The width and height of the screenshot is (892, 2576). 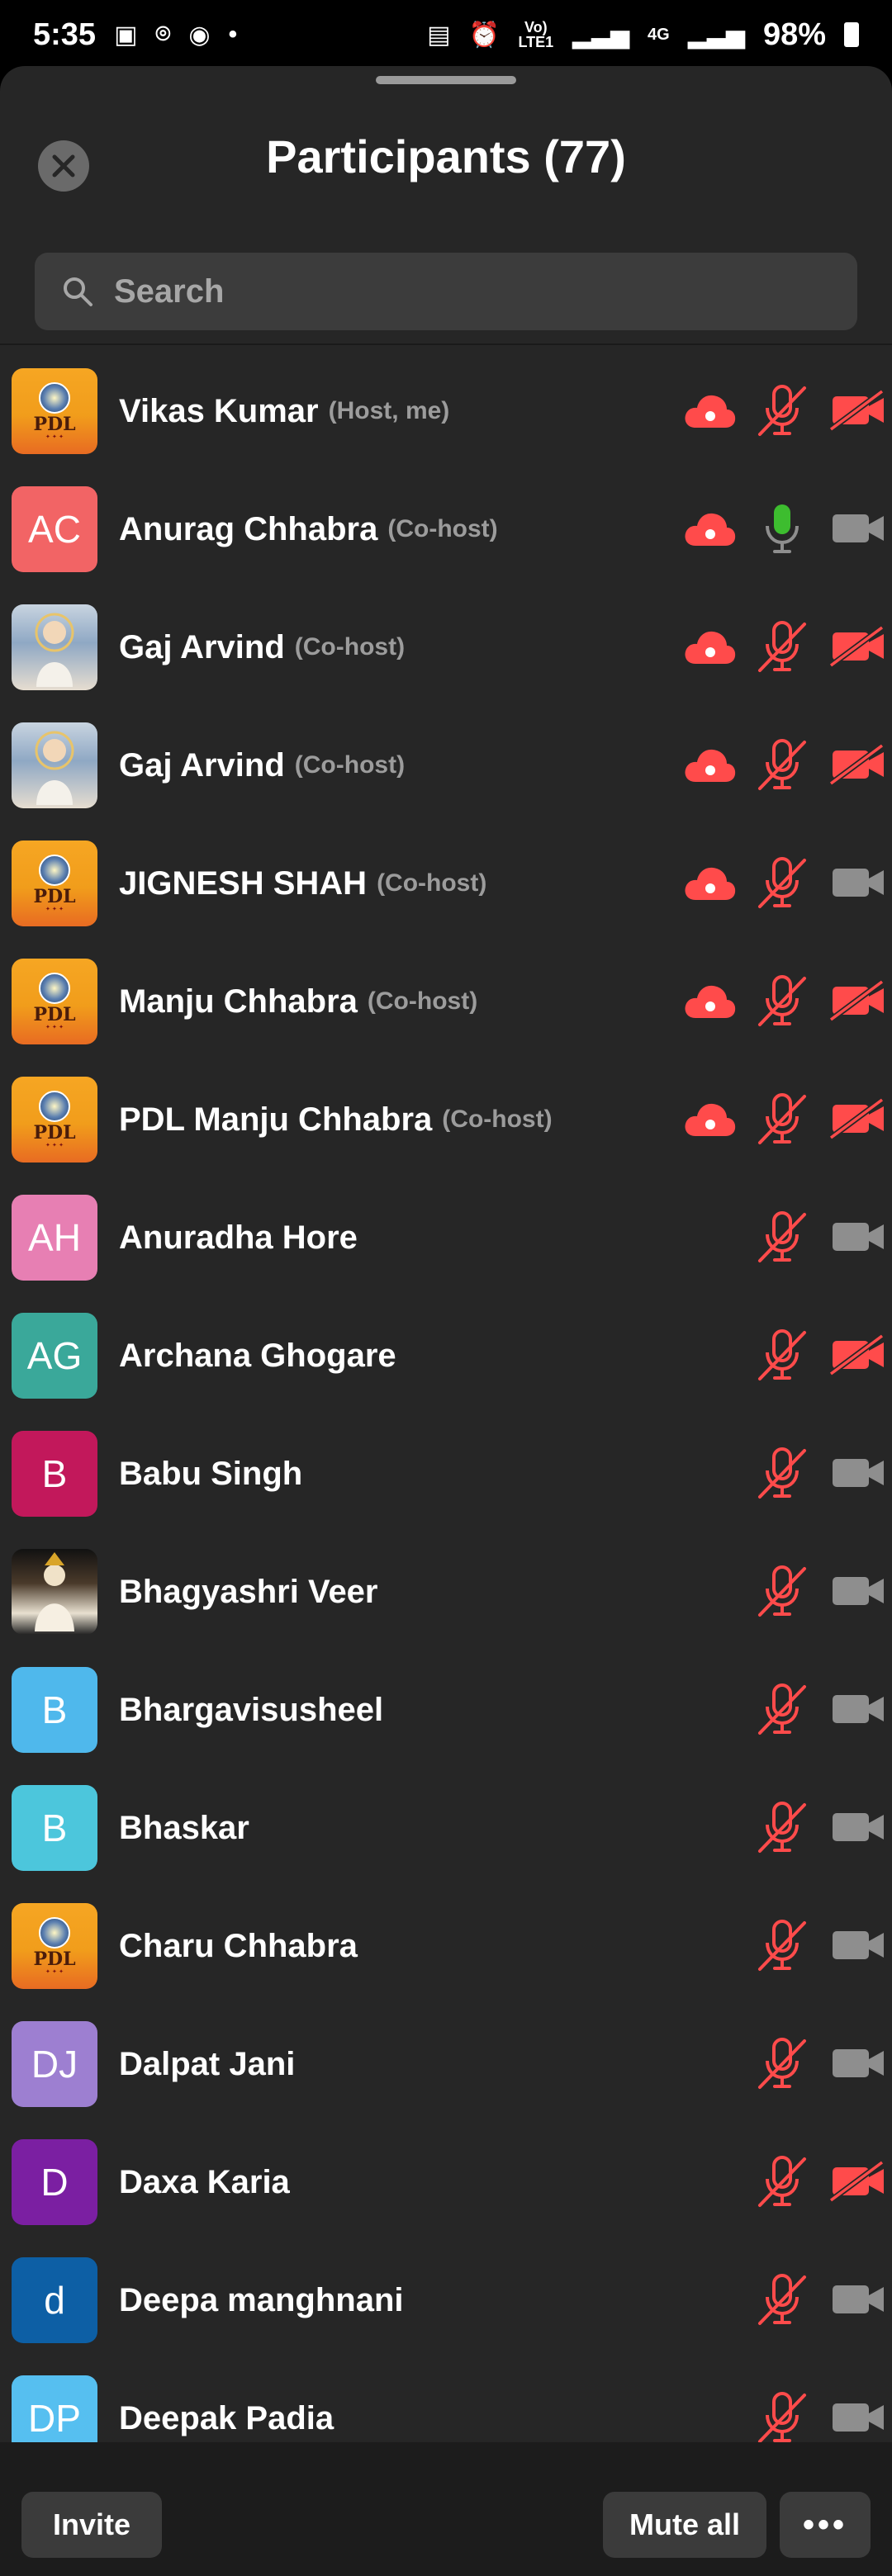 What do you see at coordinates (446, 1600) in the screenshot?
I see `participant-row: Bhagyashri Veer` at bounding box center [446, 1600].